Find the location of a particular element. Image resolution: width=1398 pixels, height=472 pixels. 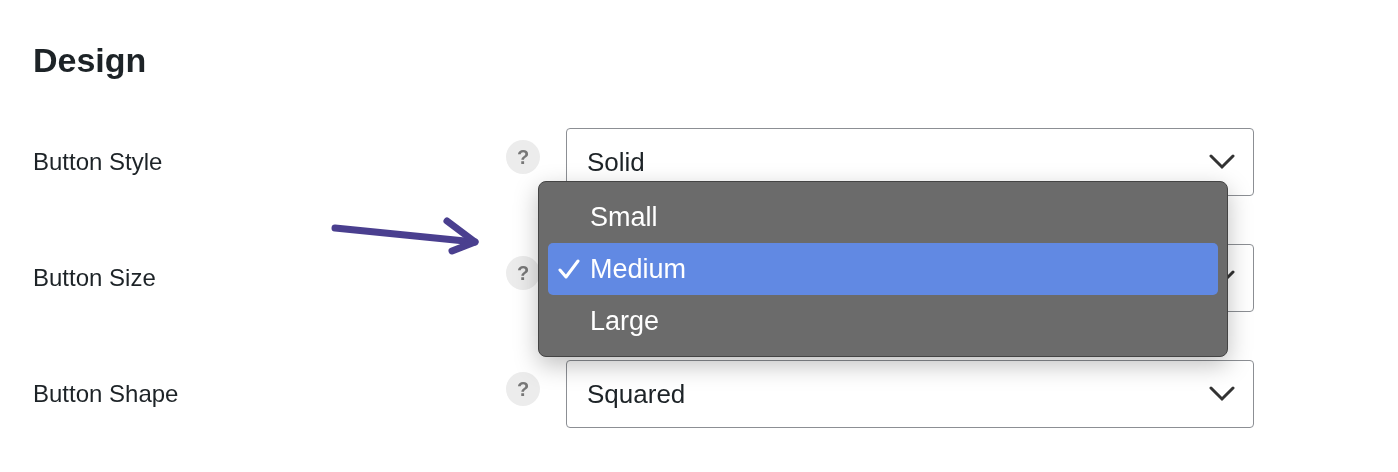

menu-option: Medium is located at coordinates (883, 269).